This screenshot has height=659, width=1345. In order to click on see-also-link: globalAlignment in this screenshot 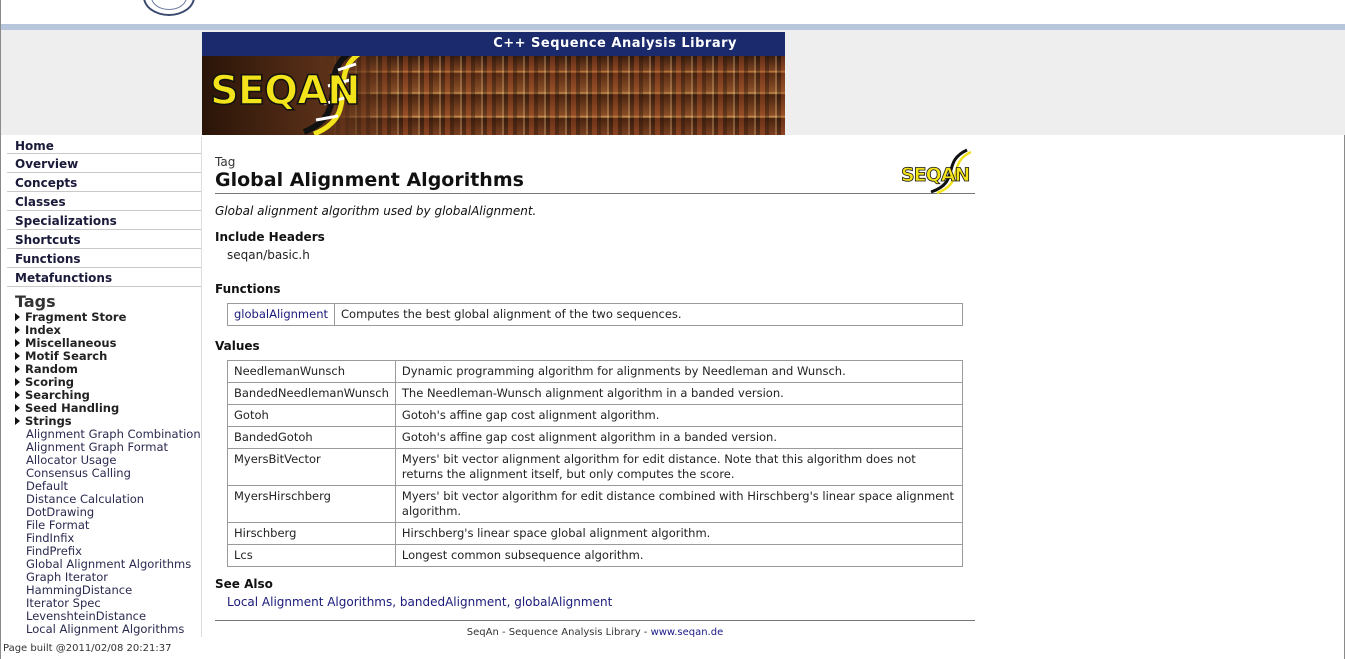, I will do `click(563, 602)`.